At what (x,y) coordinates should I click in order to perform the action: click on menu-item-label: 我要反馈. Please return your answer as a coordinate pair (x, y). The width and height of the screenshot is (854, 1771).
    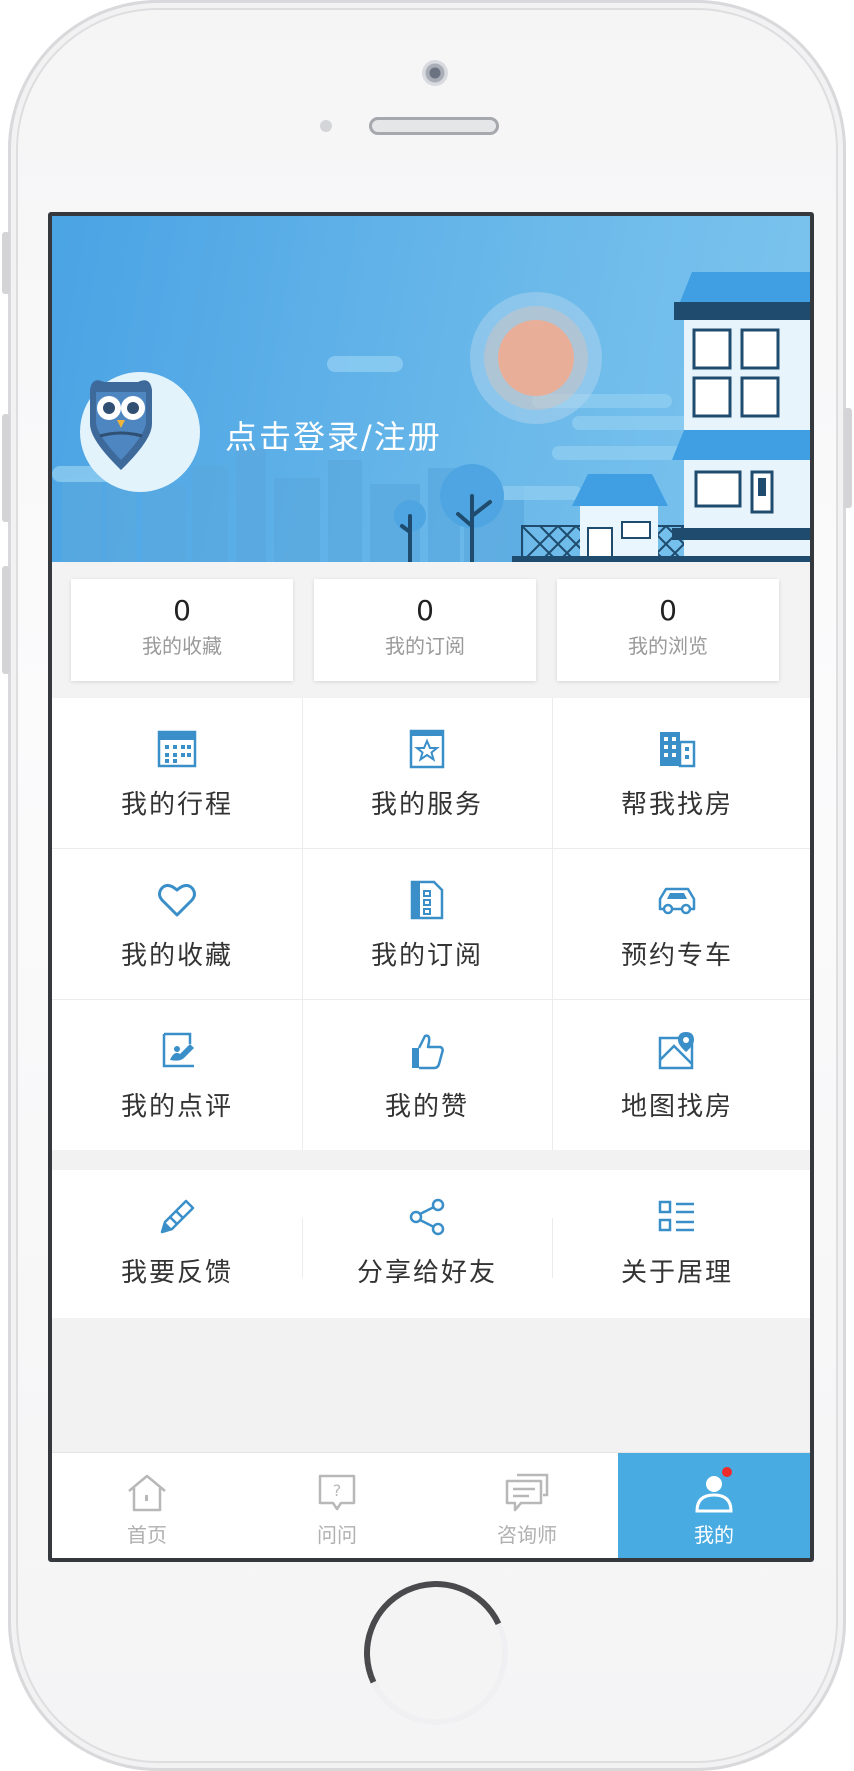
    Looking at the image, I should click on (176, 1273).